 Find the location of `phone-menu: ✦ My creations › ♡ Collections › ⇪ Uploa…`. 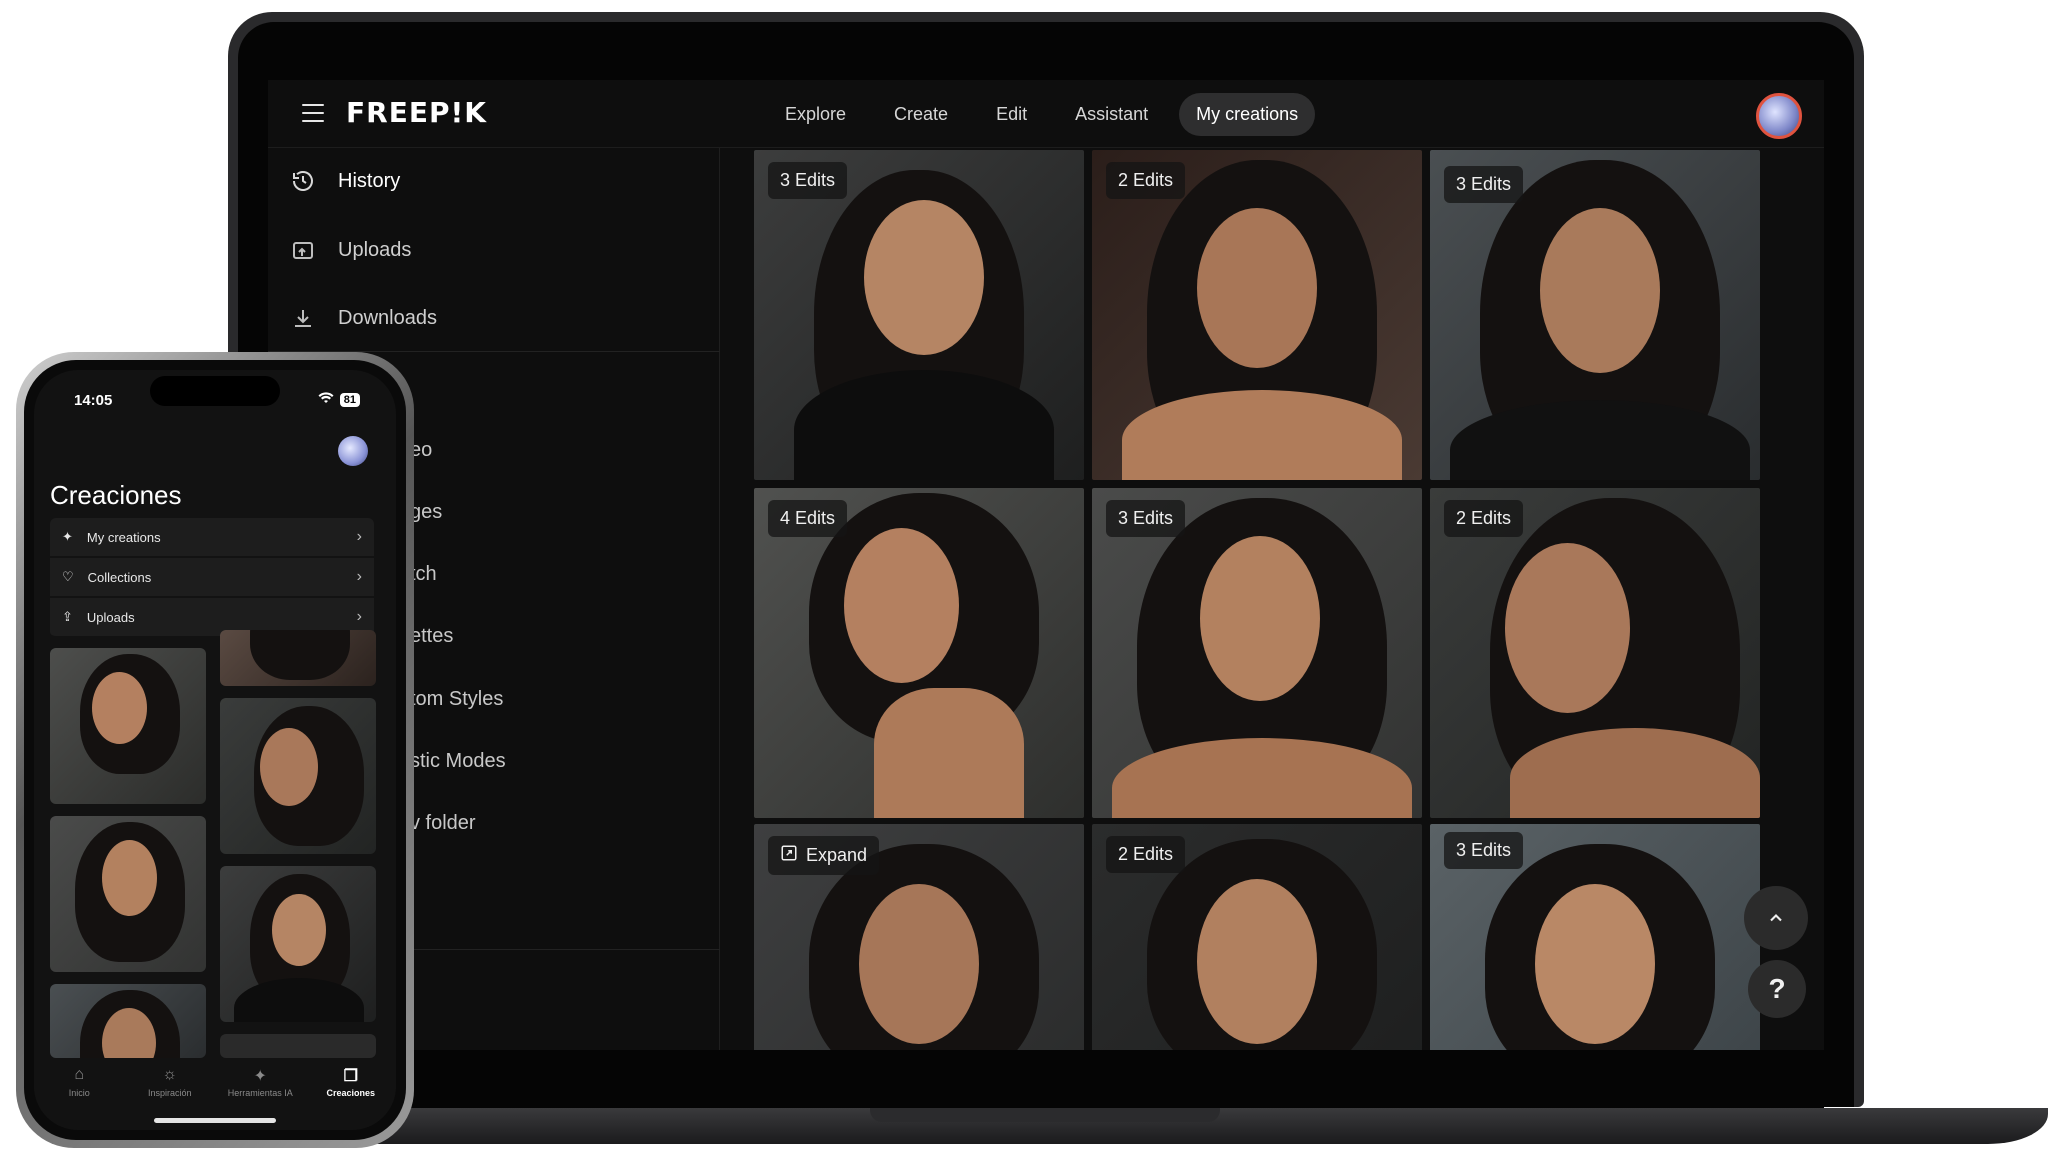

phone-menu: ✦ My creations › ♡ Collections › ⇪ Uploa… is located at coordinates (212, 578).